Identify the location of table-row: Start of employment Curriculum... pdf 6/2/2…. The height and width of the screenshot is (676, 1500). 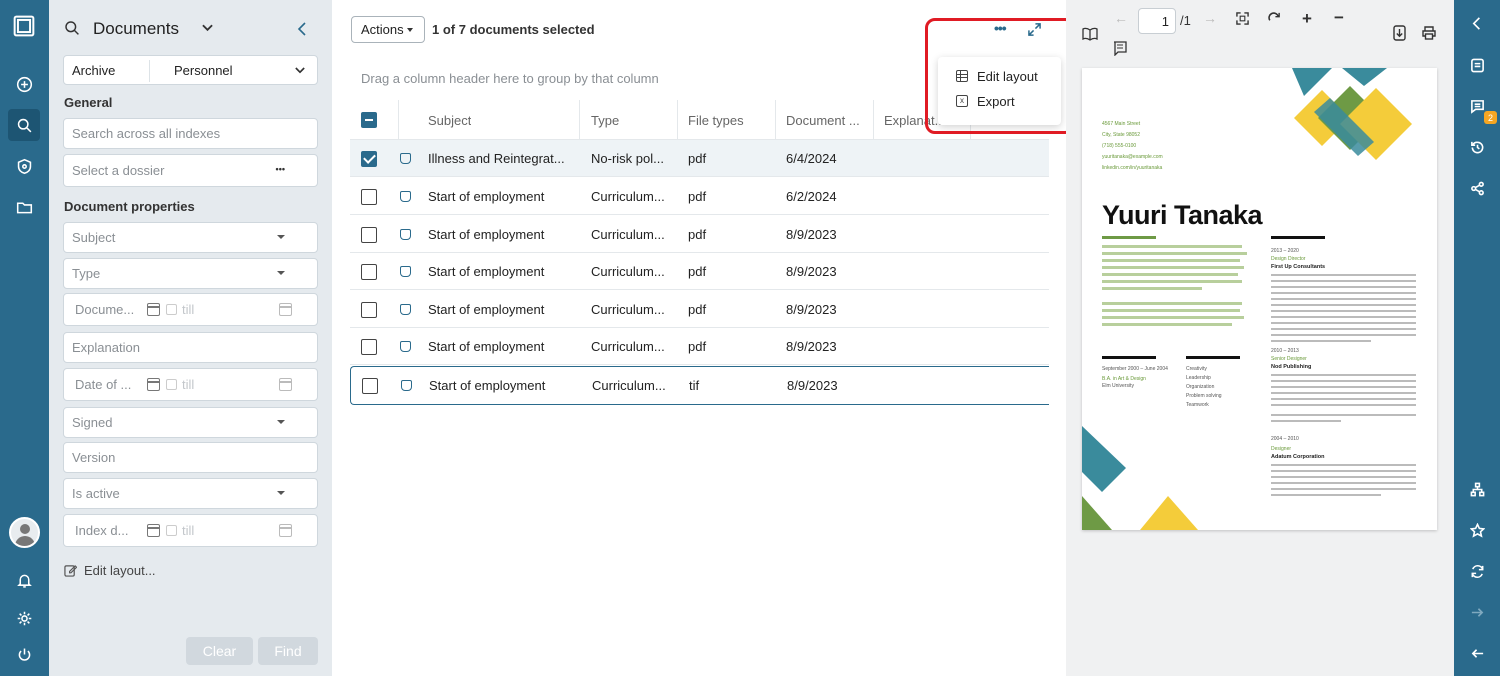
(699, 196).